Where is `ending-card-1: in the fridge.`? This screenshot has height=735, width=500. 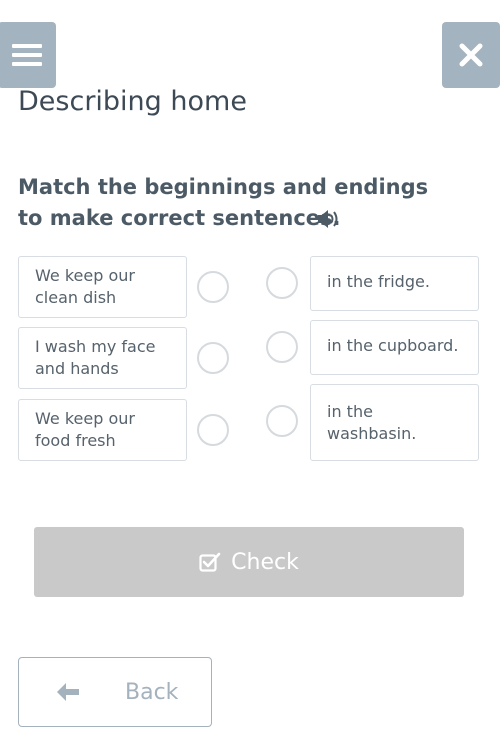 ending-card-1: in the fridge. is located at coordinates (394, 283).